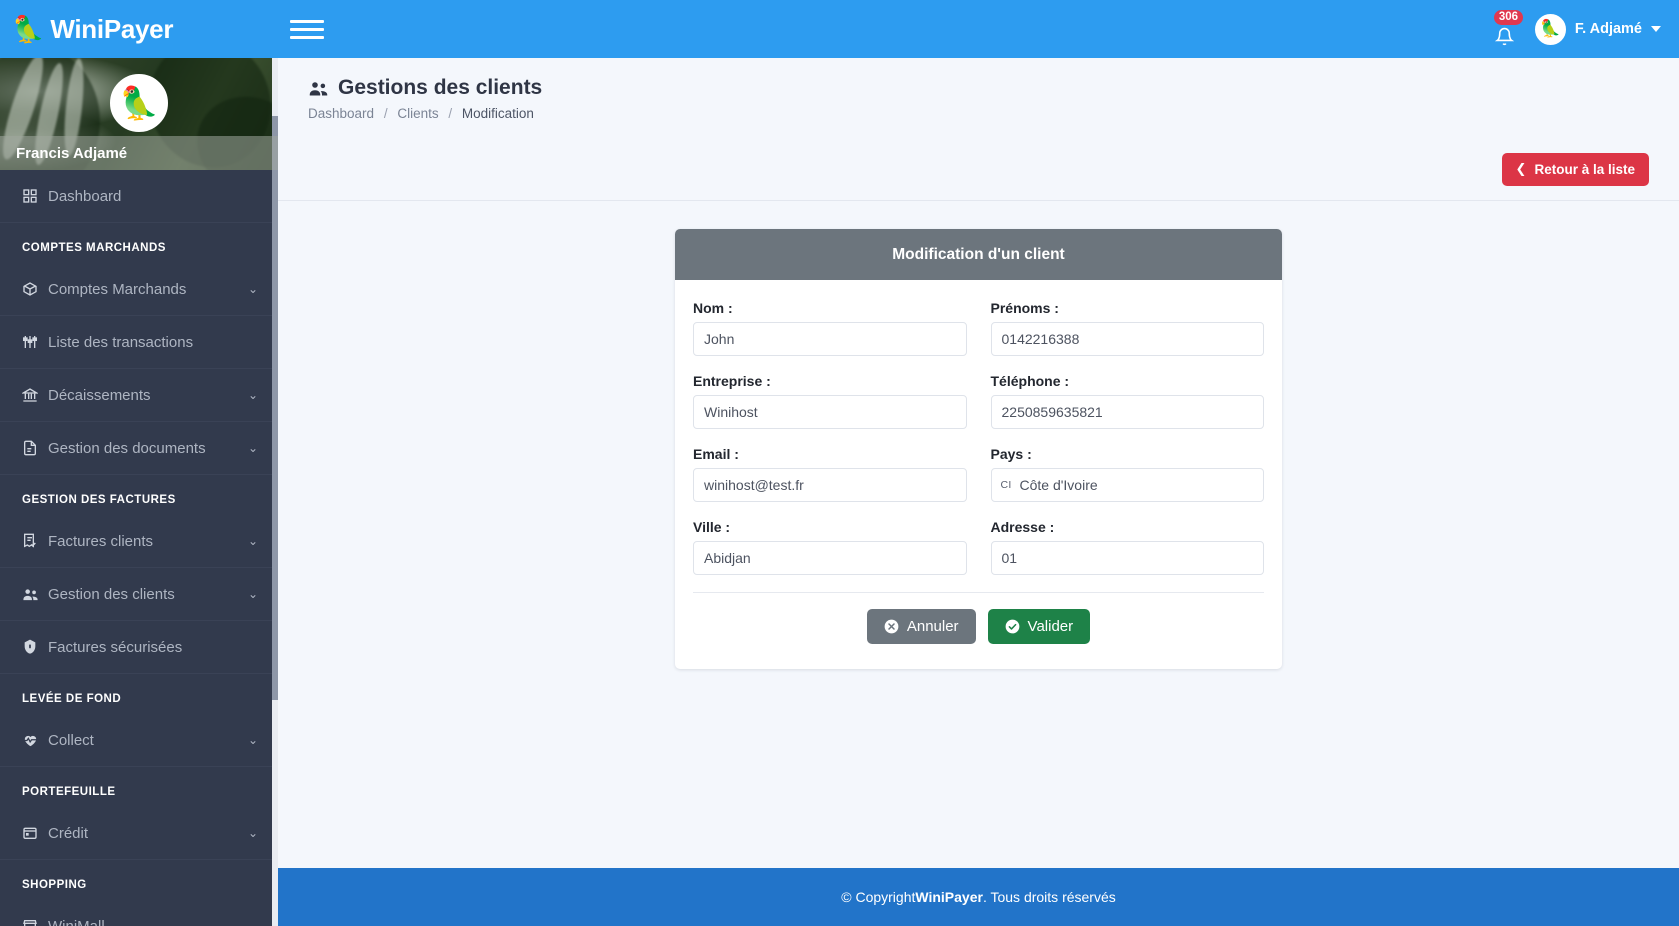  I want to click on shield-icon, so click(35, 647).